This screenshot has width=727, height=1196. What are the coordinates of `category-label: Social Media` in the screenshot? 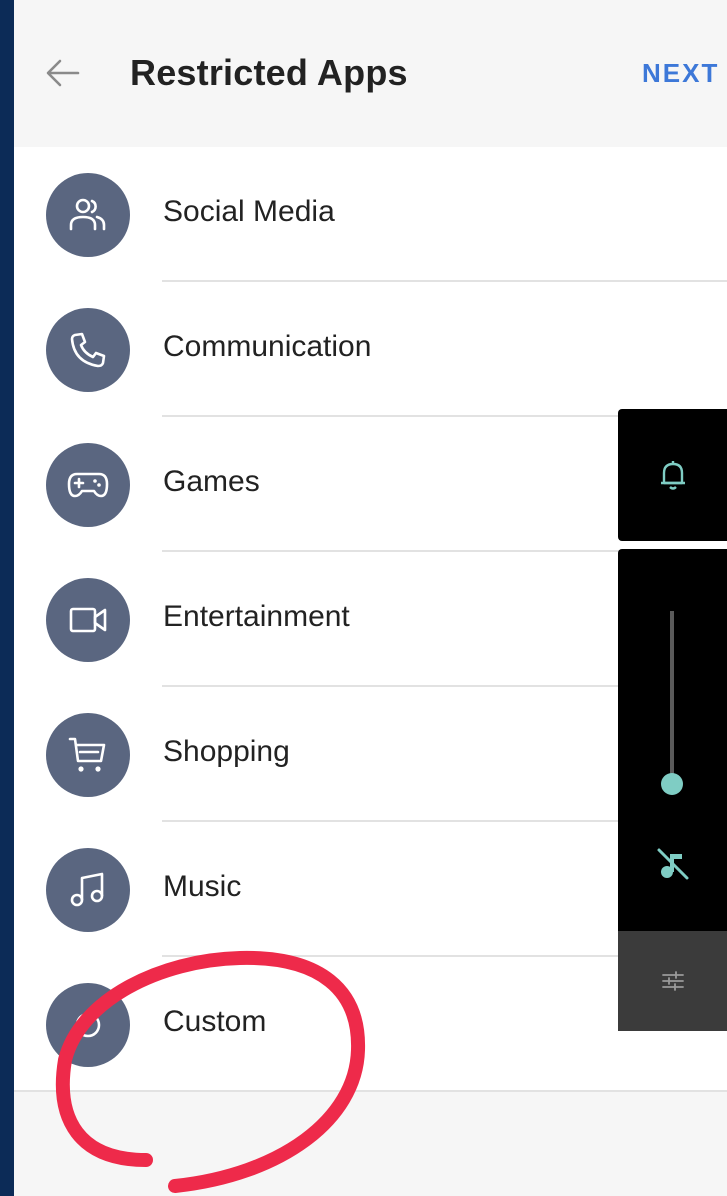 It's located at (249, 211).